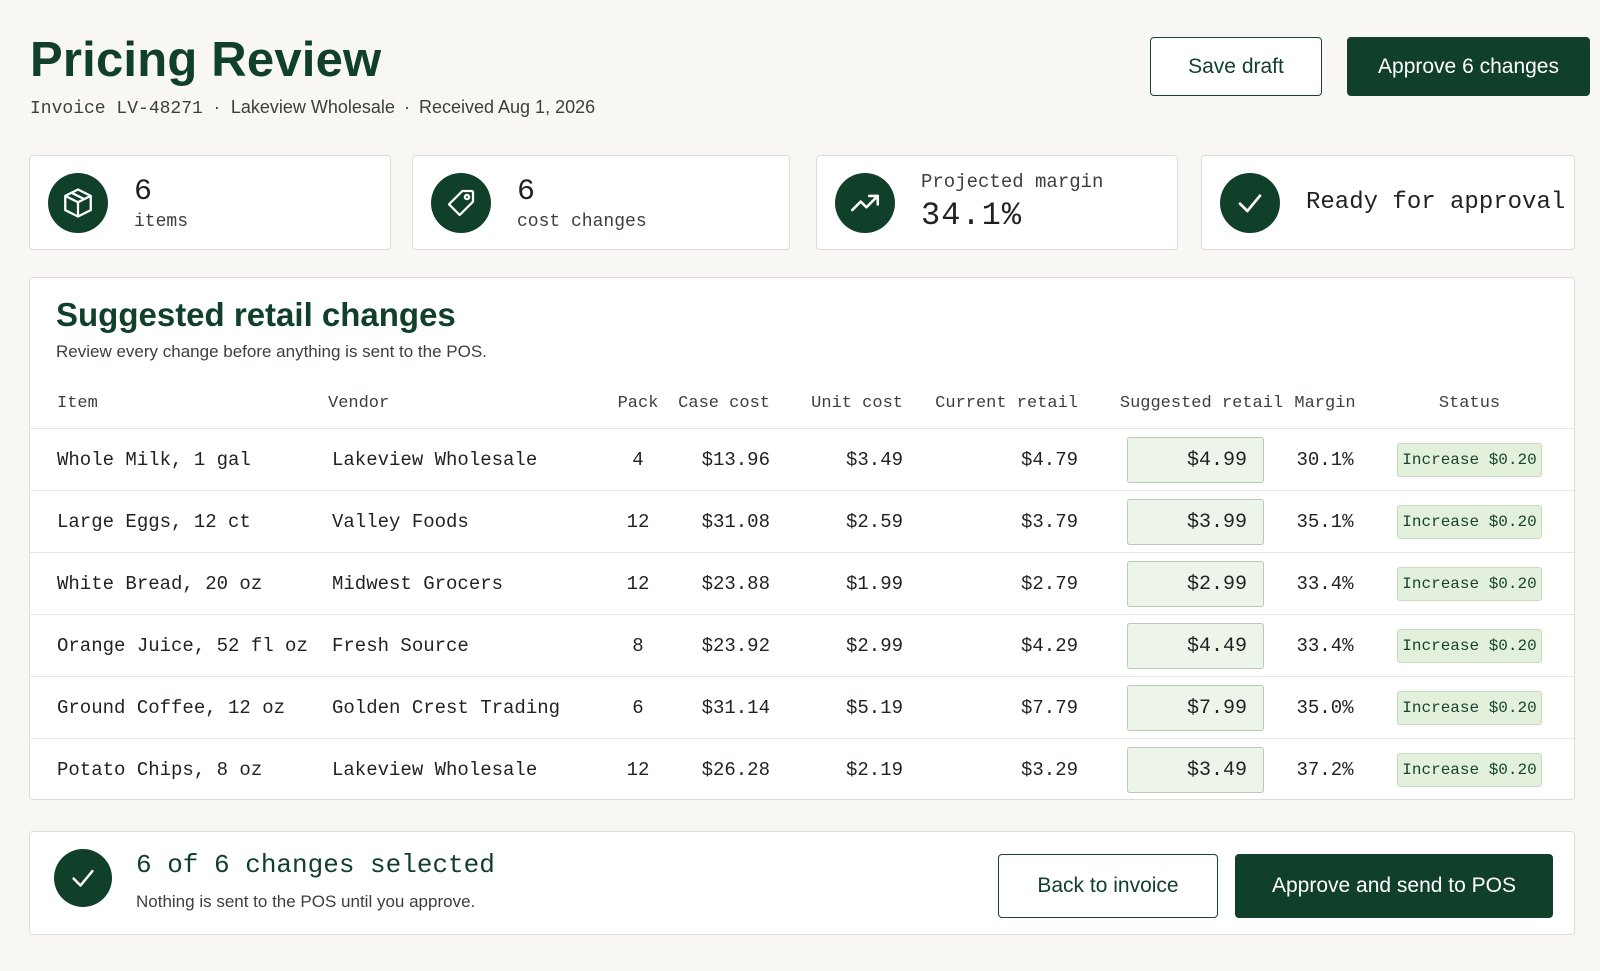 The width and height of the screenshot is (1600, 971). Describe the element at coordinates (1049, 708) in the screenshot. I see `row-current-retail: $7.79` at that location.